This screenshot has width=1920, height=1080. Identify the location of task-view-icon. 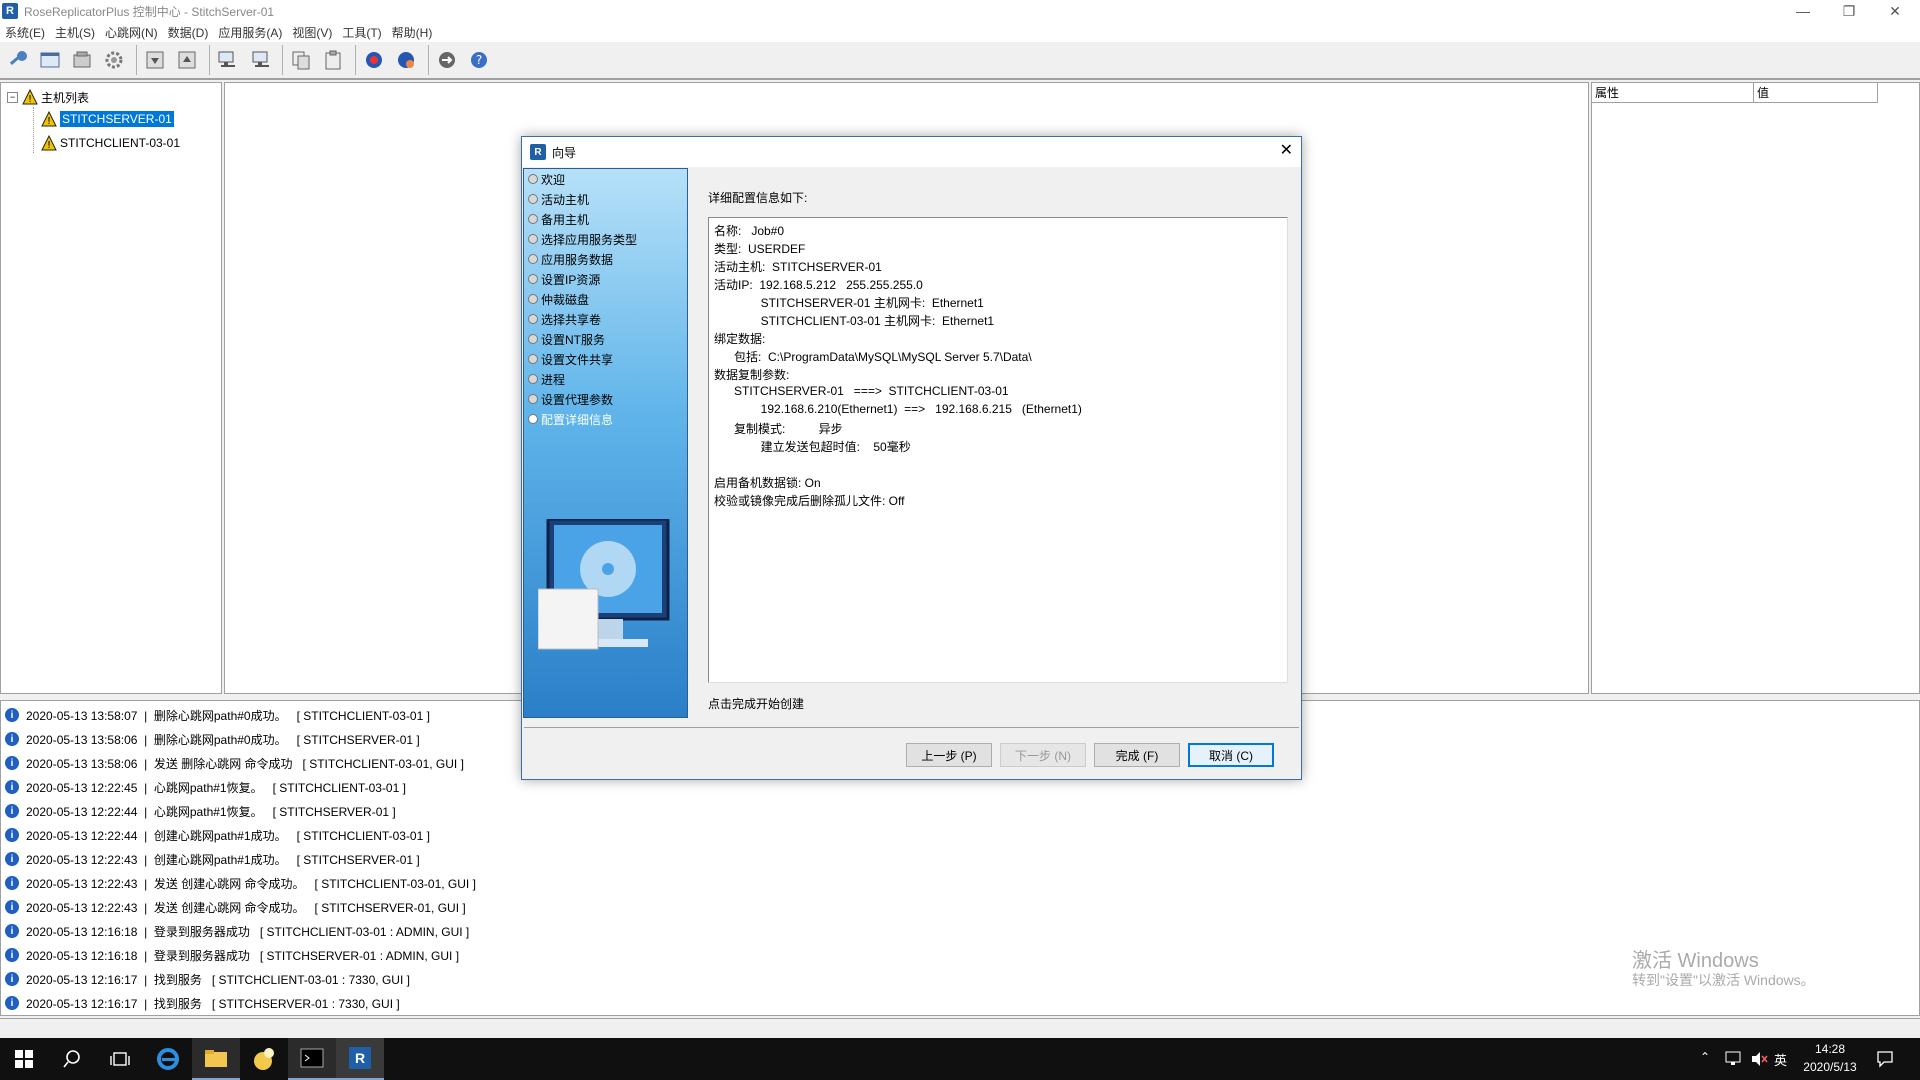
(120, 1059).